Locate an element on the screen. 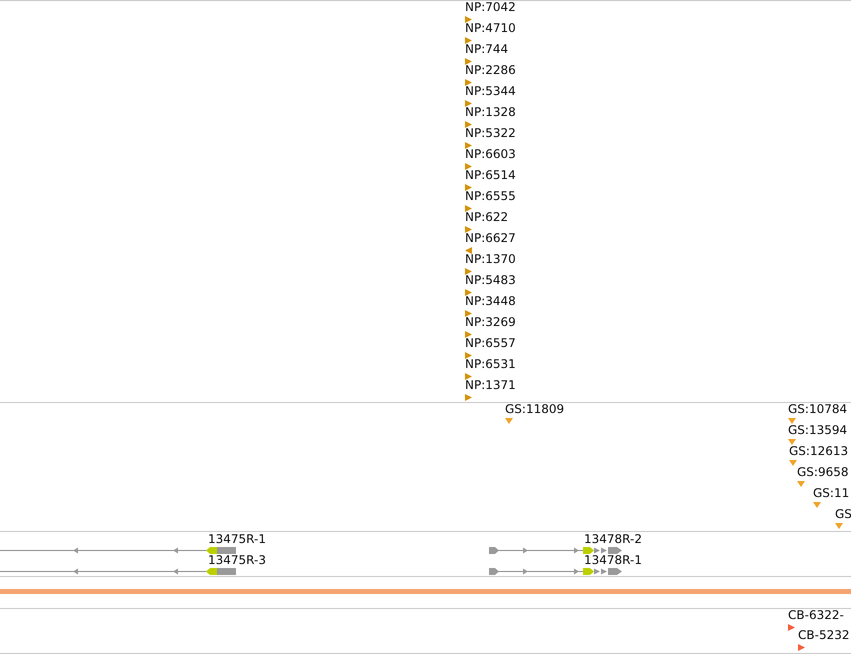 Image resolution: width=851 pixels, height=654 pixels. feature-label: GS:11809 is located at coordinates (534, 409).